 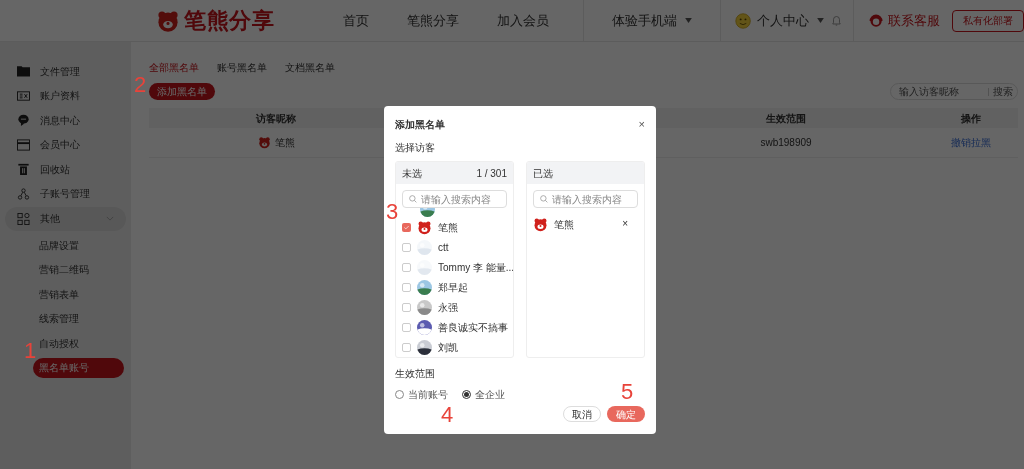 I want to click on section-label: 选择访客, so click(x=415, y=148).